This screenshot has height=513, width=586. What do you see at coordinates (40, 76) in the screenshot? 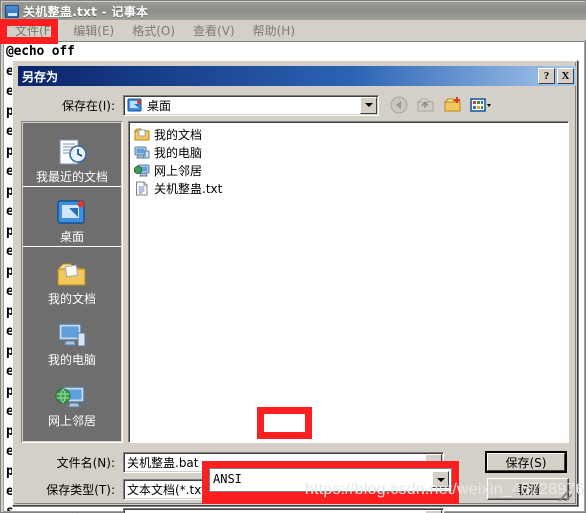
I see `dialog-title: 另存为` at bounding box center [40, 76].